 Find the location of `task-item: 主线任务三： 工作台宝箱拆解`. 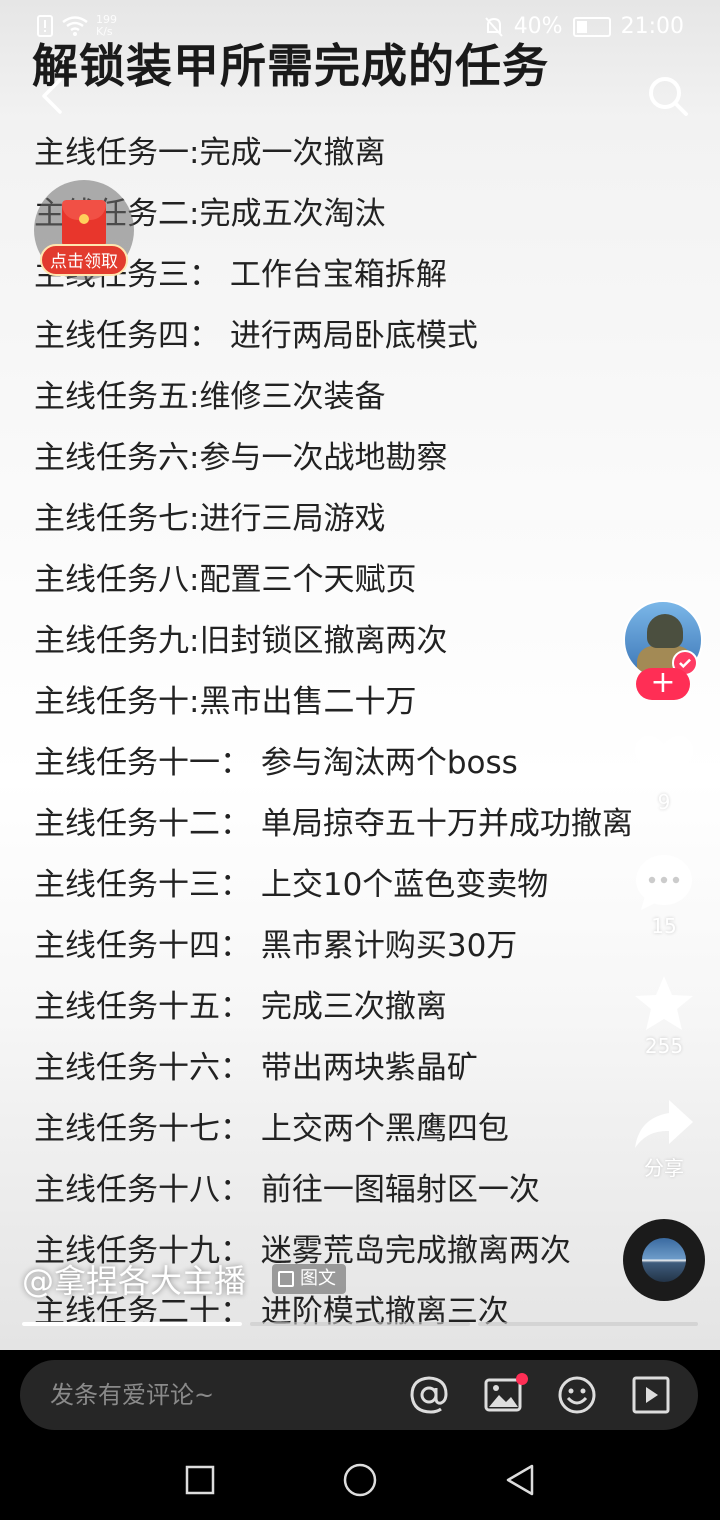

task-item: 主线任务三： 工作台宝箱拆解 is located at coordinates (240, 275).